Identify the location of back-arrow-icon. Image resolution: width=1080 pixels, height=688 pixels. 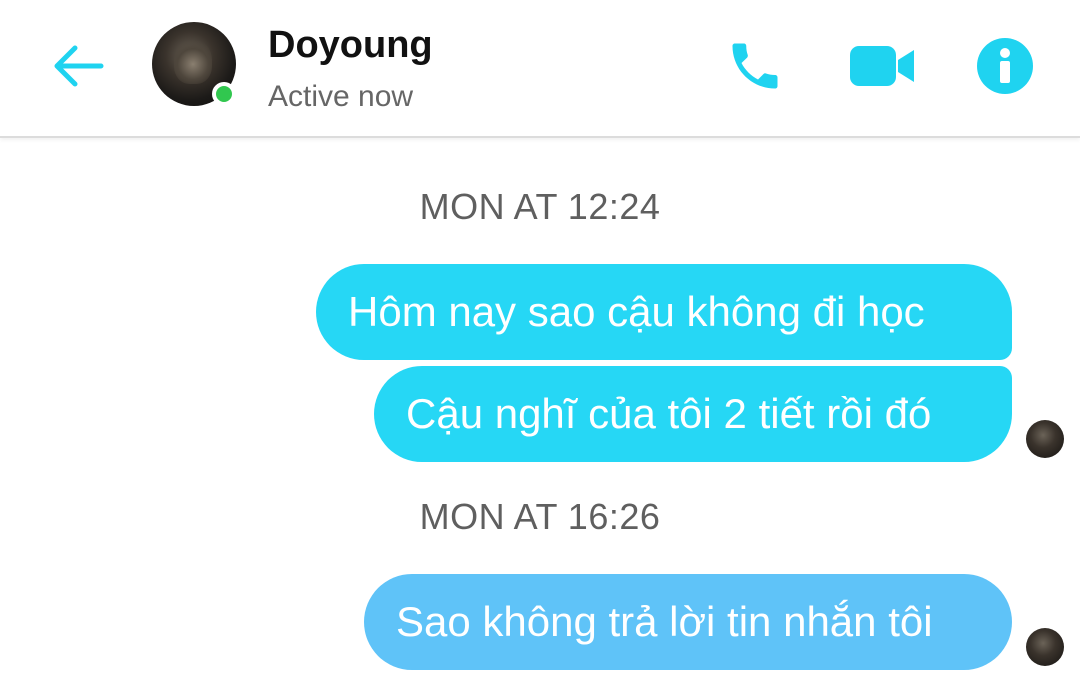
(79, 66).